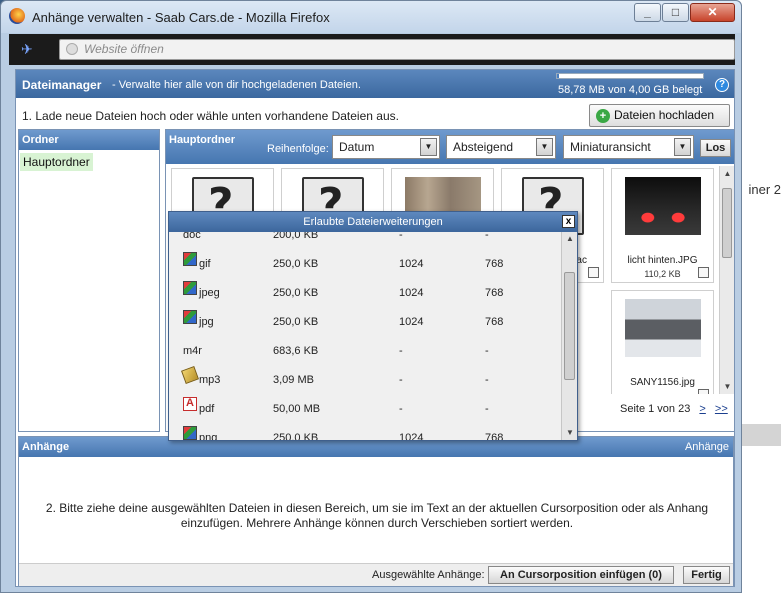 The image size is (781, 593). What do you see at coordinates (17, 16) in the screenshot?
I see `firefox-icon` at bounding box center [17, 16].